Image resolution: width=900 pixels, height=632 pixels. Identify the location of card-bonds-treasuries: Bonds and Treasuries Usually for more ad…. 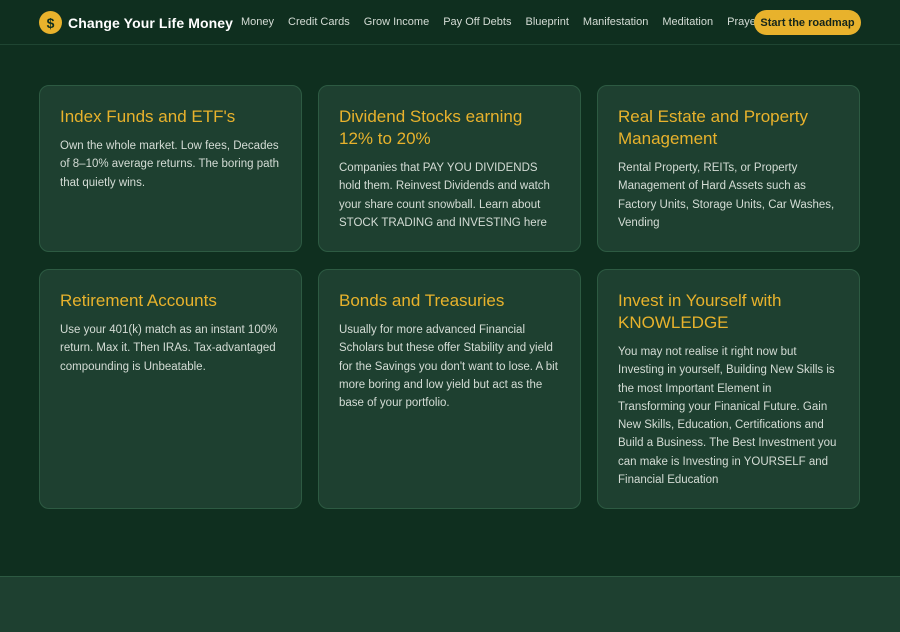
(449, 389).